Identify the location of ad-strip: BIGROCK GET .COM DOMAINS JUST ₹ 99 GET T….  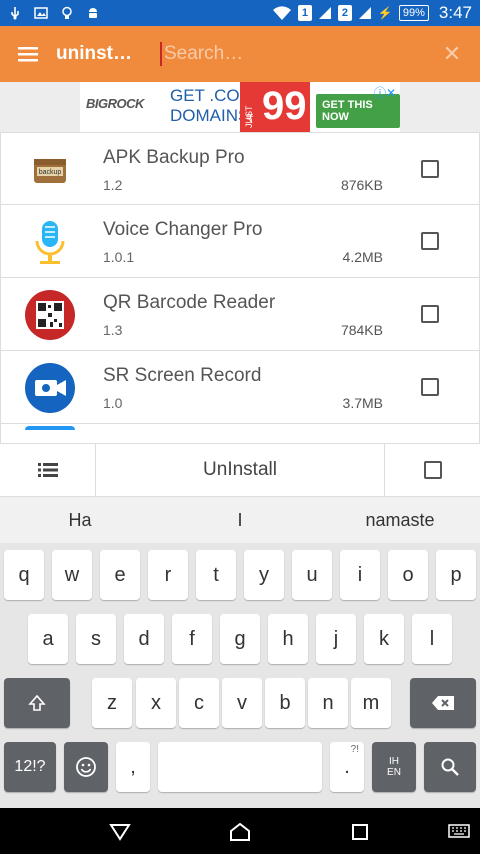
(240, 107).